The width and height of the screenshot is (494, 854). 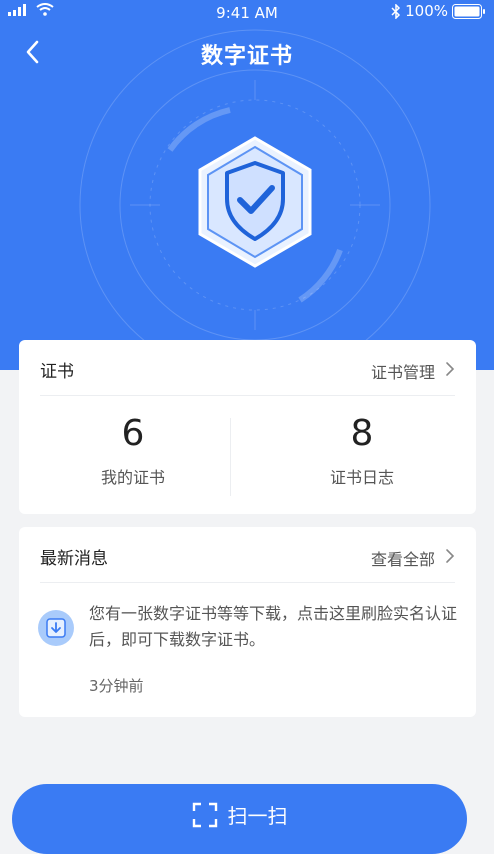 What do you see at coordinates (230, 457) in the screenshot?
I see `stat-divider` at bounding box center [230, 457].